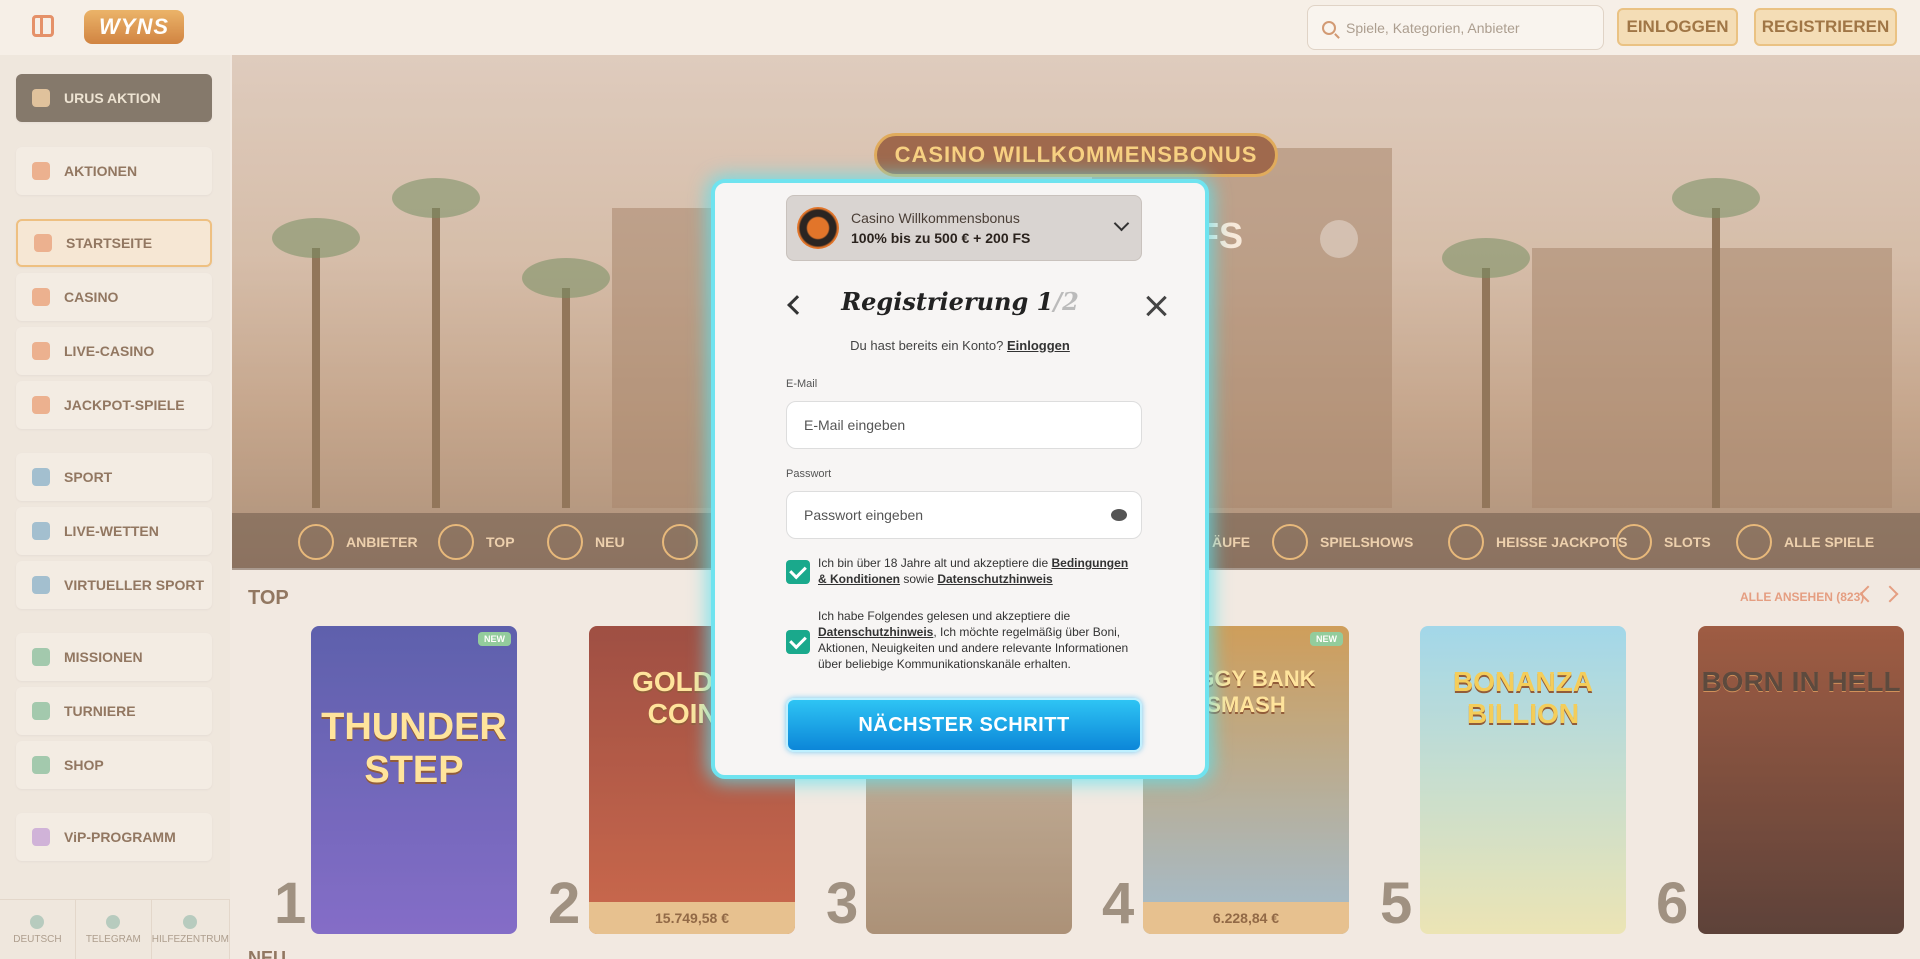 The width and height of the screenshot is (1920, 959). Describe the element at coordinates (964, 515) in the screenshot. I see `password-field: Passwort eingeben` at that location.